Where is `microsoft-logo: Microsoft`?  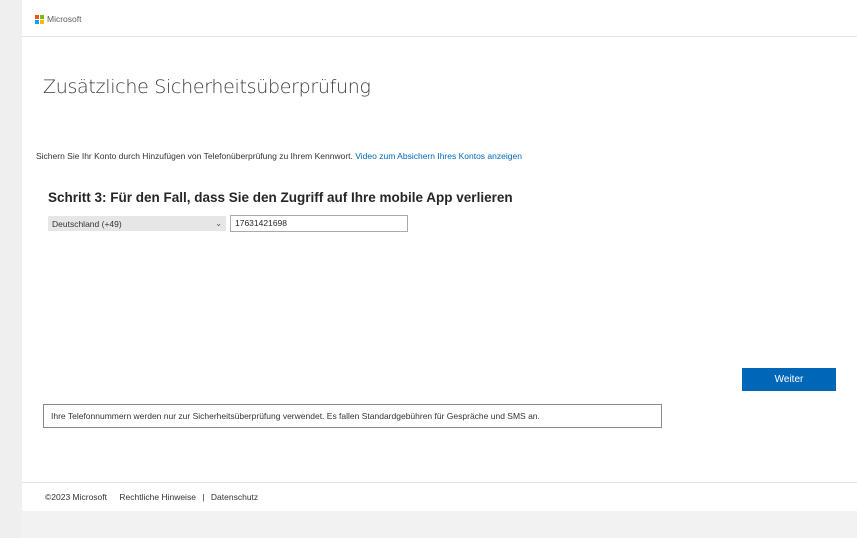
microsoft-logo: Microsoft is located at coordinates (58, 19).